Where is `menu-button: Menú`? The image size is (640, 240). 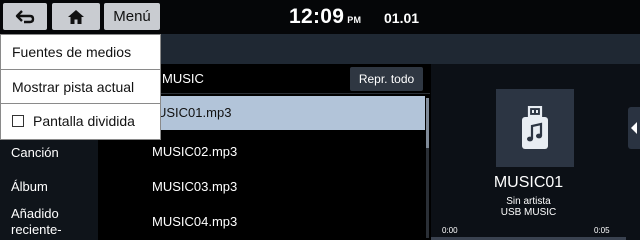 menu-button: Menú is located at coordinates (132, 16).